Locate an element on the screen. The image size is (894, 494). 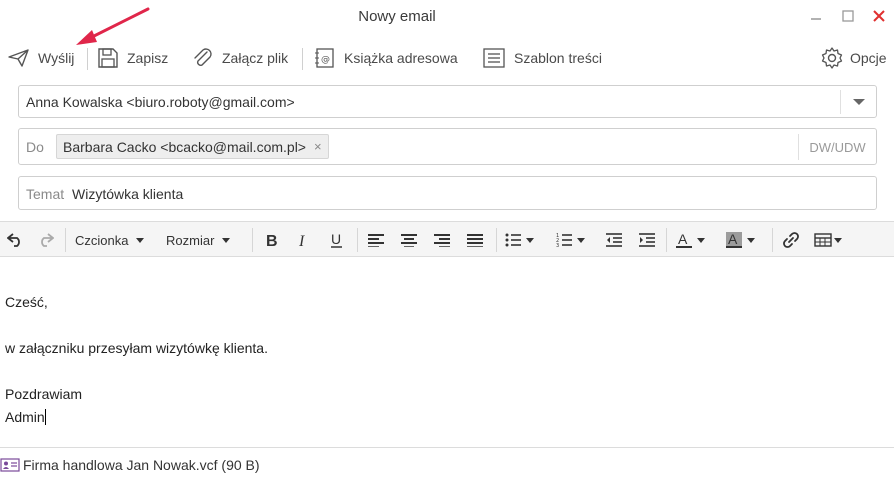
gear-icon is located at coordinates (832, 58).